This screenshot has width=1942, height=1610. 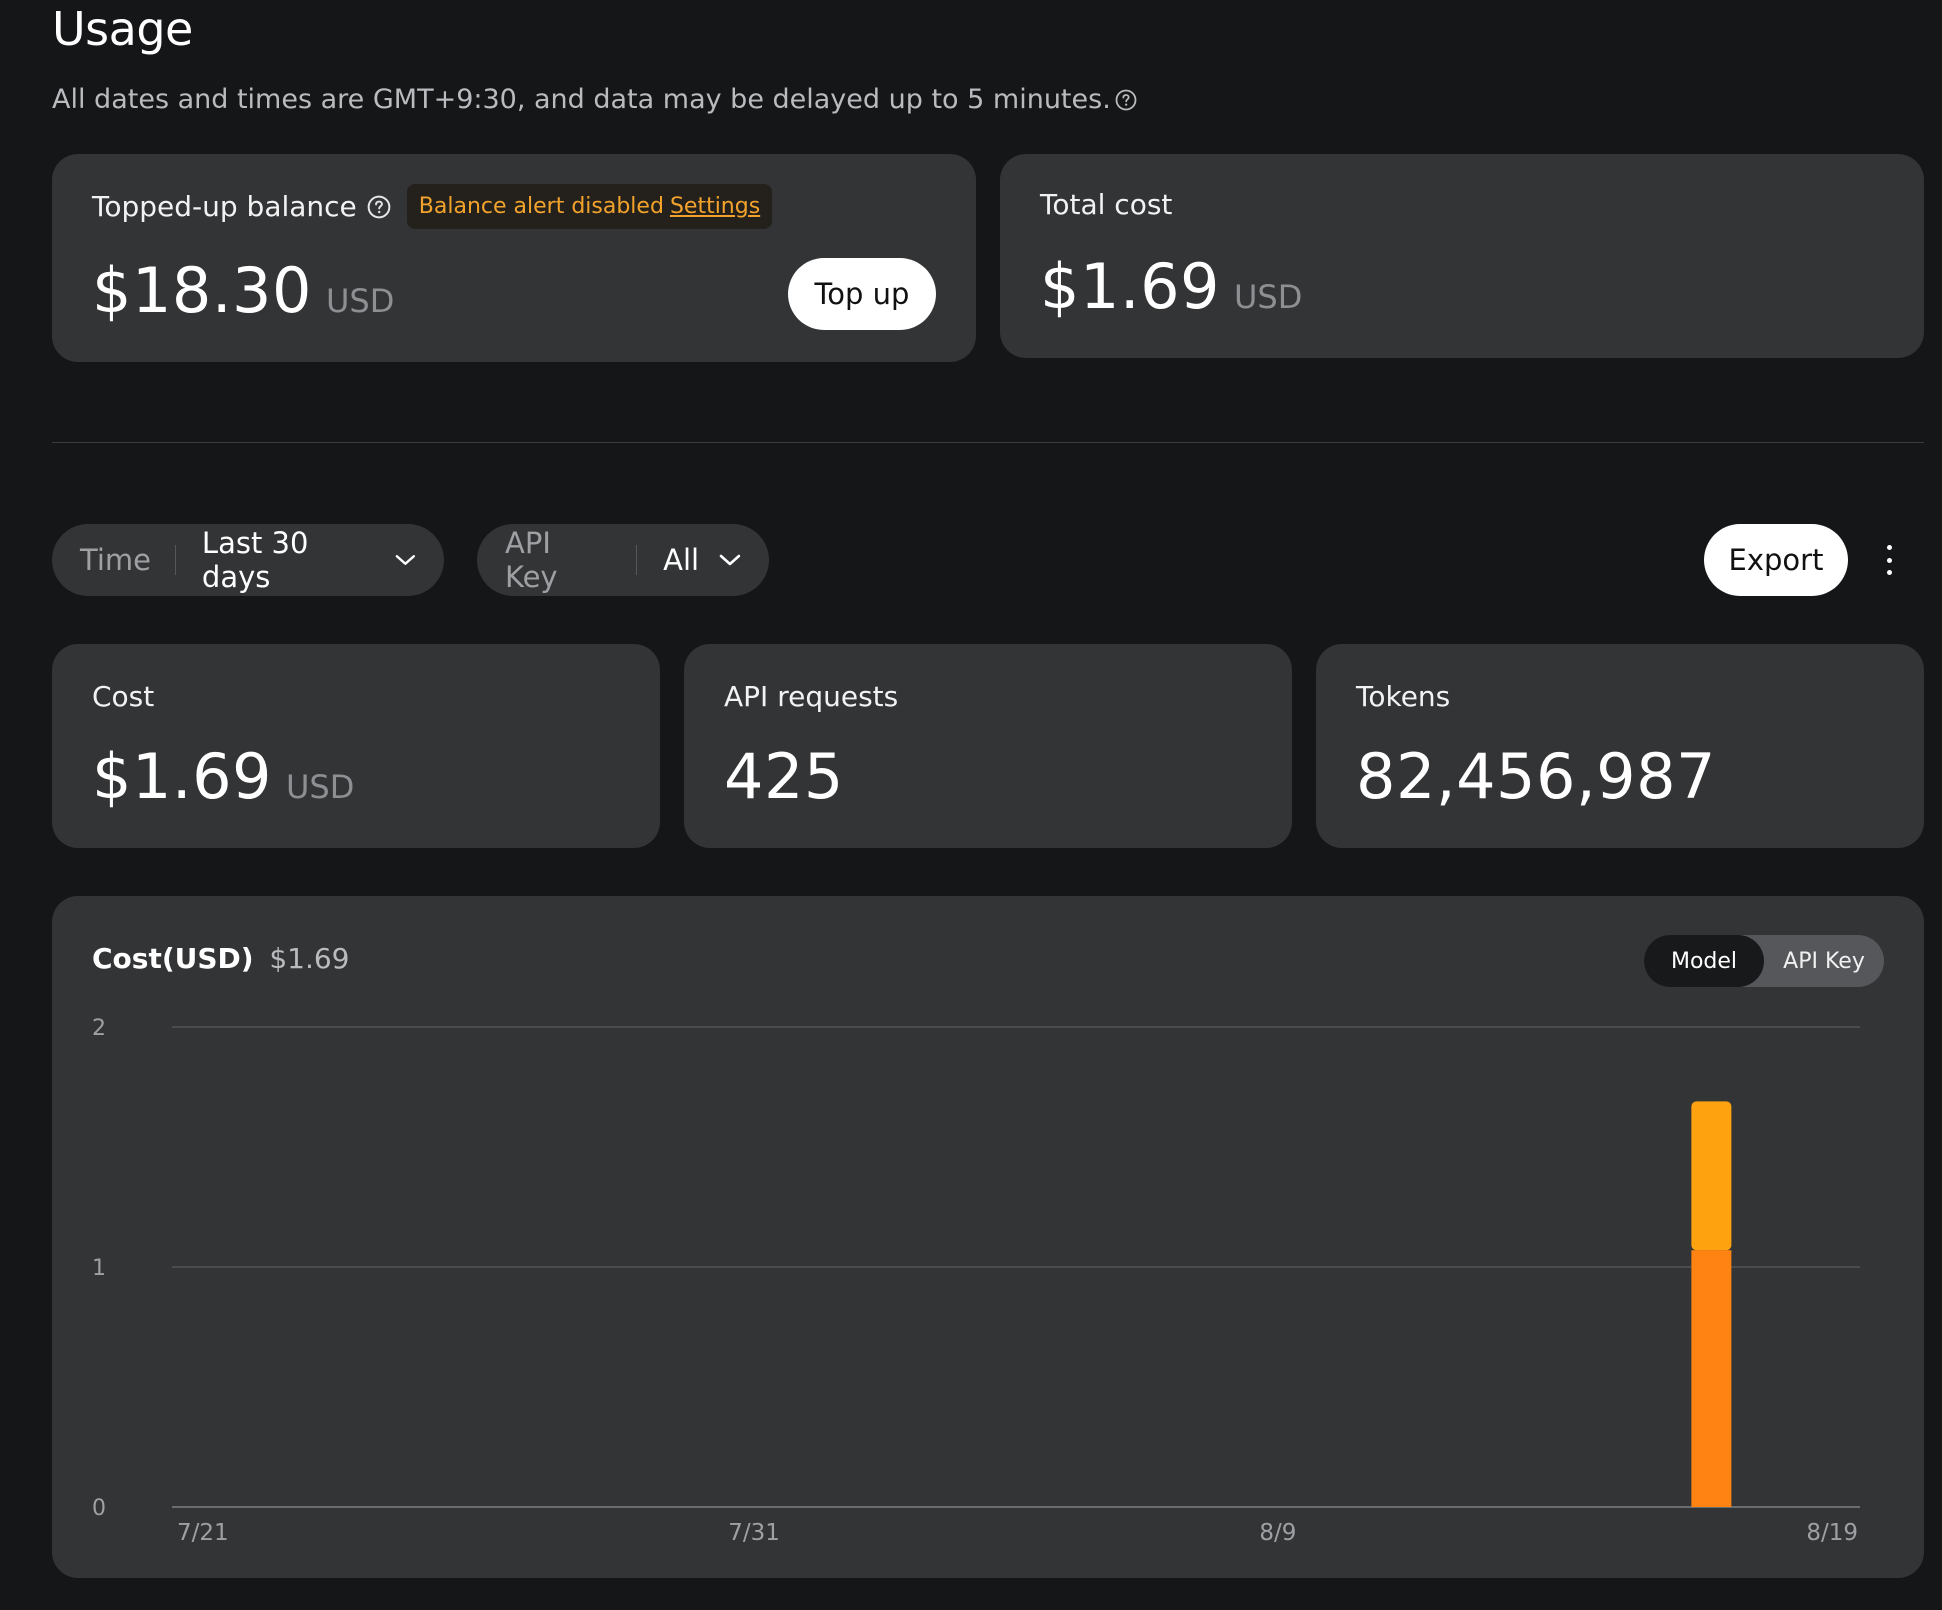 What do you see at coordinates (99, 1508) in the screenshot?
I see `y-tick-label: 0` at bounding box center [99, 1508].